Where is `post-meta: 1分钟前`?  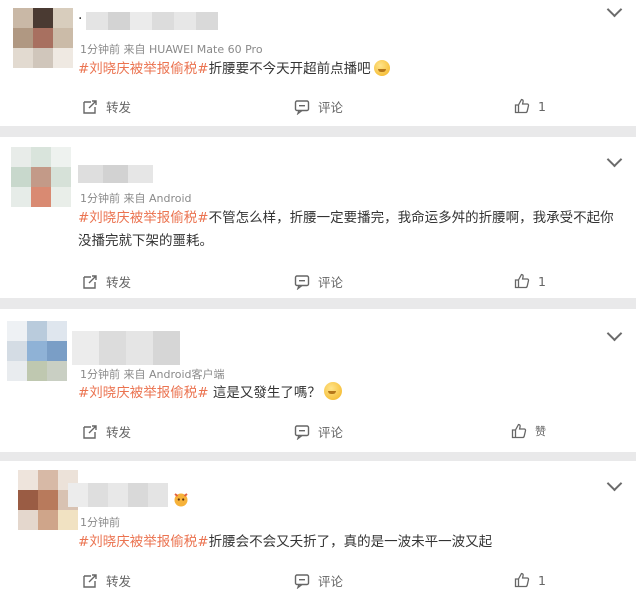
post-meta: 1分钟前 is located at coordinates (100, 522).